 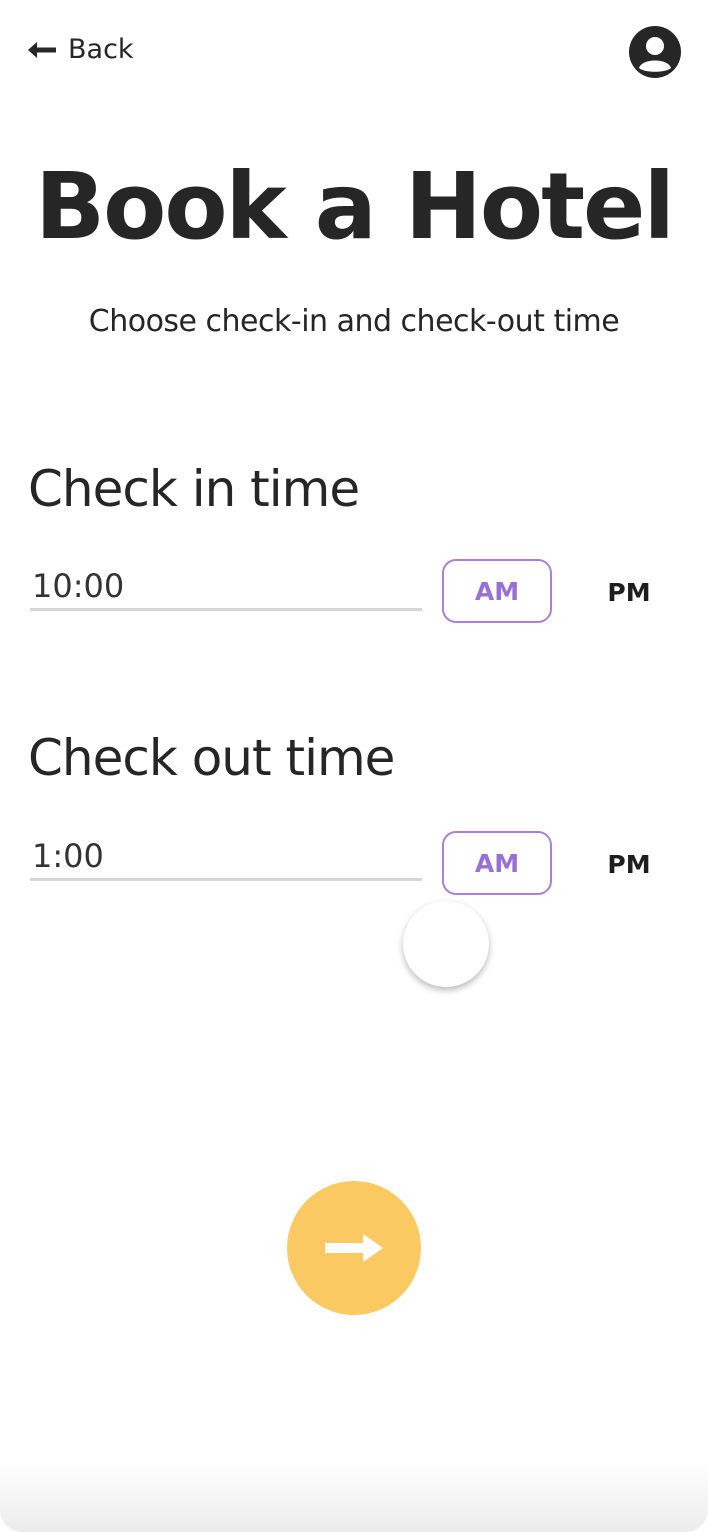 I want to click on profile-button, so click(x=655, y=52).